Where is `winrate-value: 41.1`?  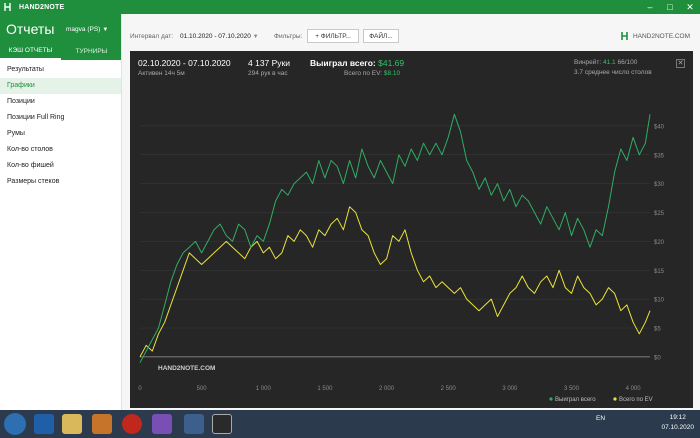 winrate-value: 41.1 is located at coordinates (609, 62).